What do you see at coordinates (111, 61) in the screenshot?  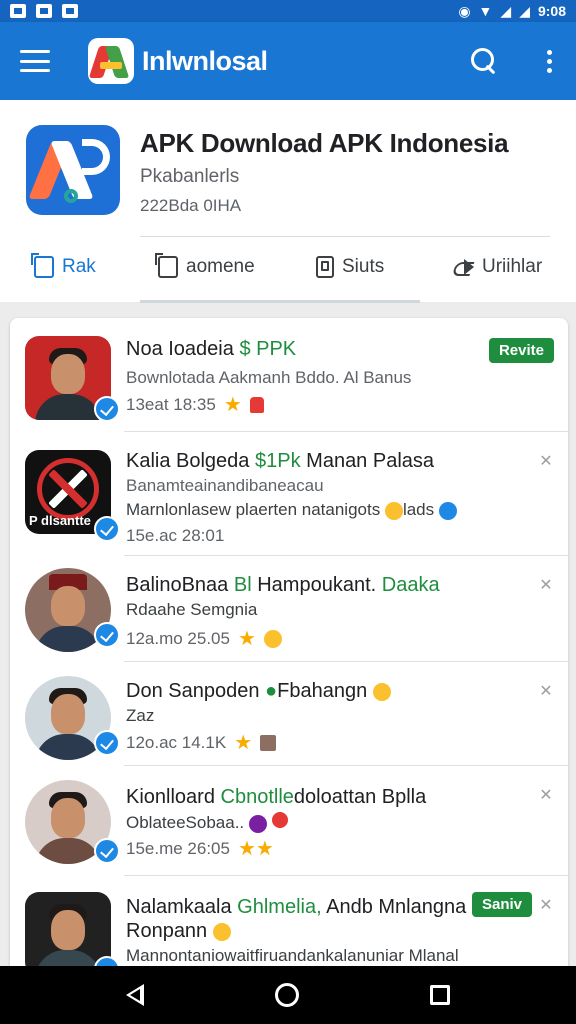 I see `app-logo` at bounding box center [111, 61].